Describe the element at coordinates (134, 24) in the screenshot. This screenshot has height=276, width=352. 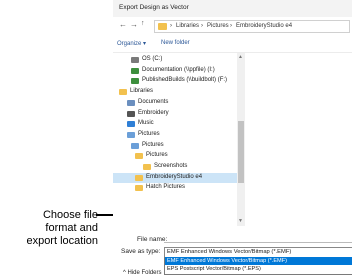
I see `forward-icon: →` at that location.